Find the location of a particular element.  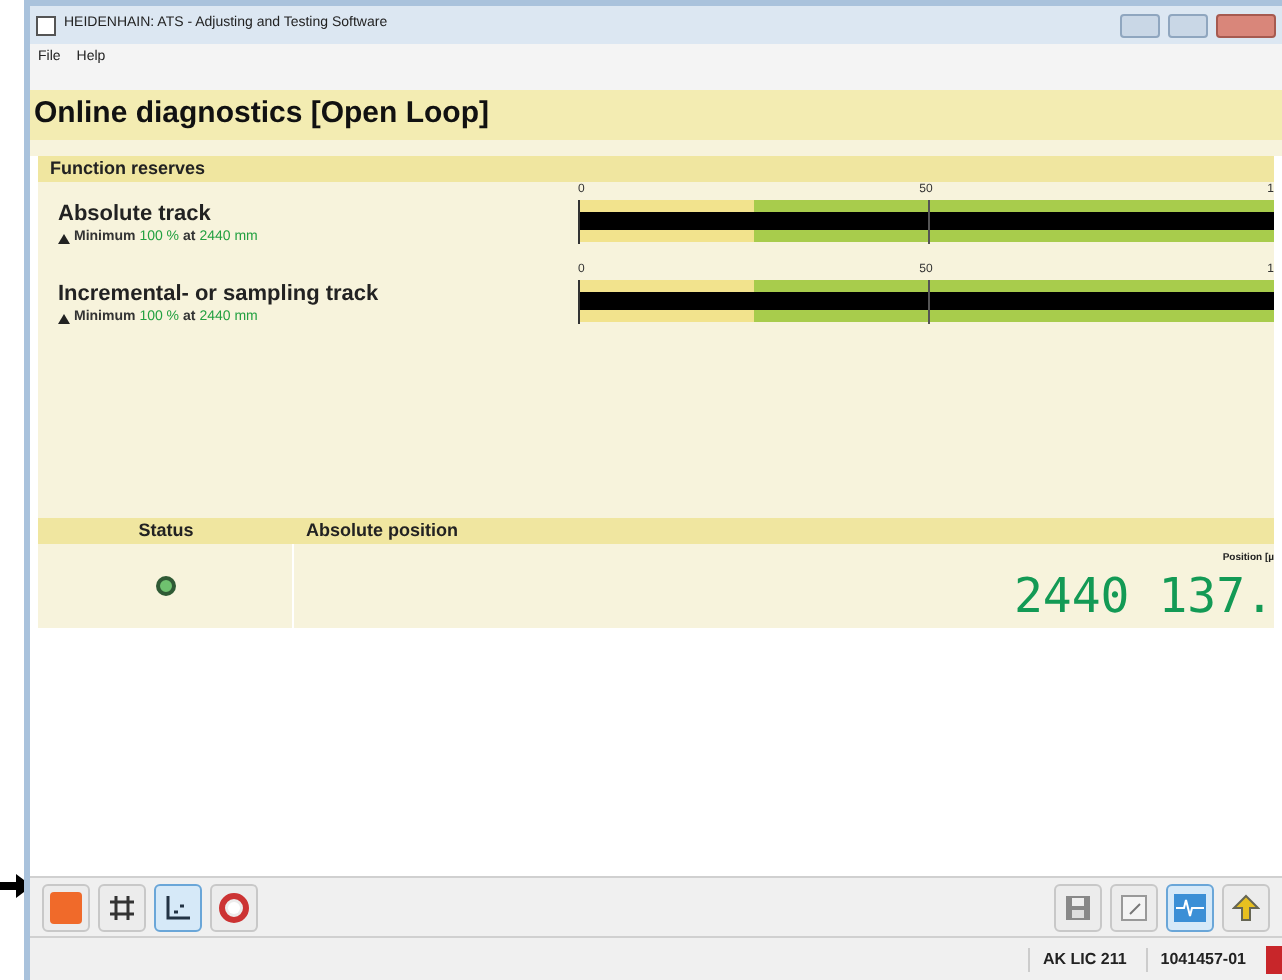

grid-icon is located at coordinates (122, 907).